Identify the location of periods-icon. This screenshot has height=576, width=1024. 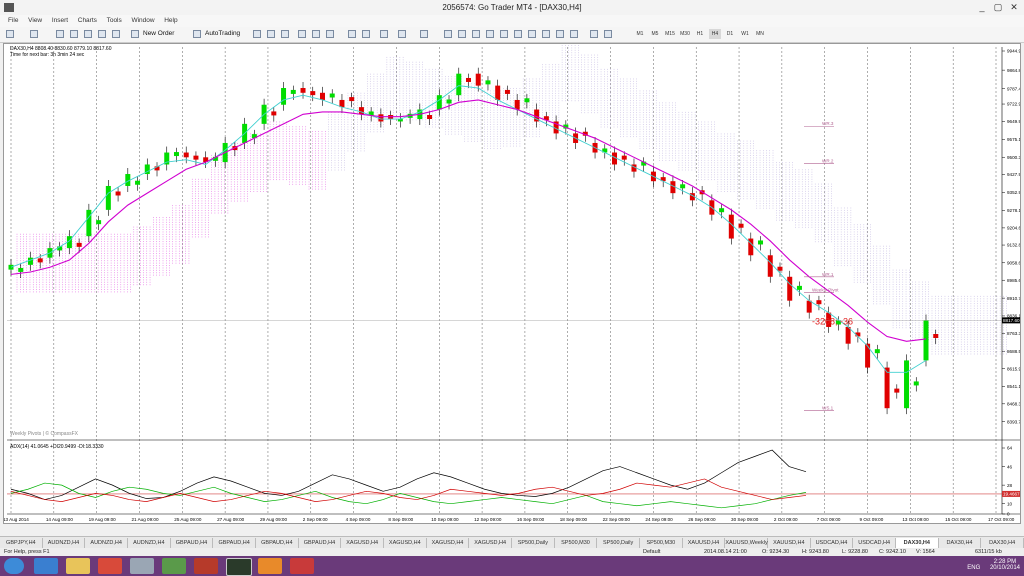
(402, 34).